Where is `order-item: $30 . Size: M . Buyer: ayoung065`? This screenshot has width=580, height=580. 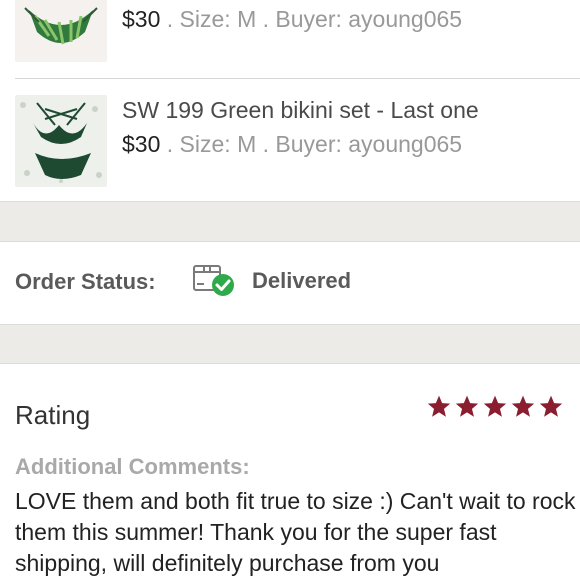
order-item: $30 . Size: M . Buyer: ayoung065 is located at coordinates (290, 39).